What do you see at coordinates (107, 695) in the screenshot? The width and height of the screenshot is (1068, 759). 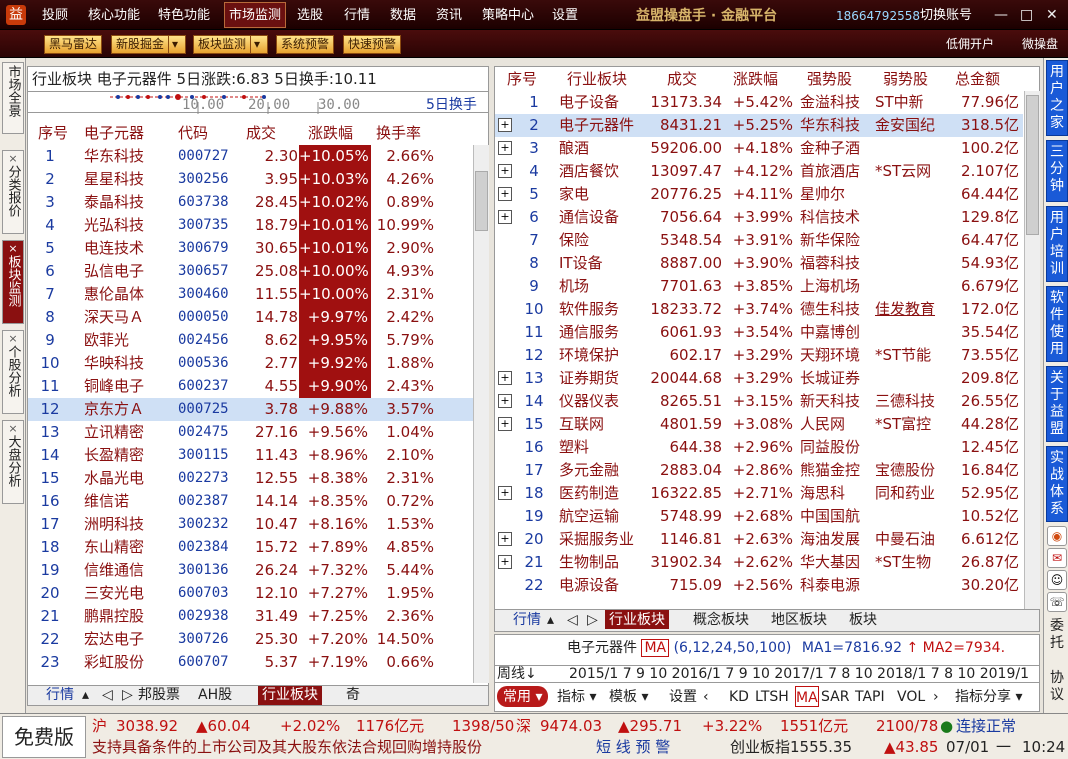 I see `tab-prev: ◁` at bounding box center [107, 695].